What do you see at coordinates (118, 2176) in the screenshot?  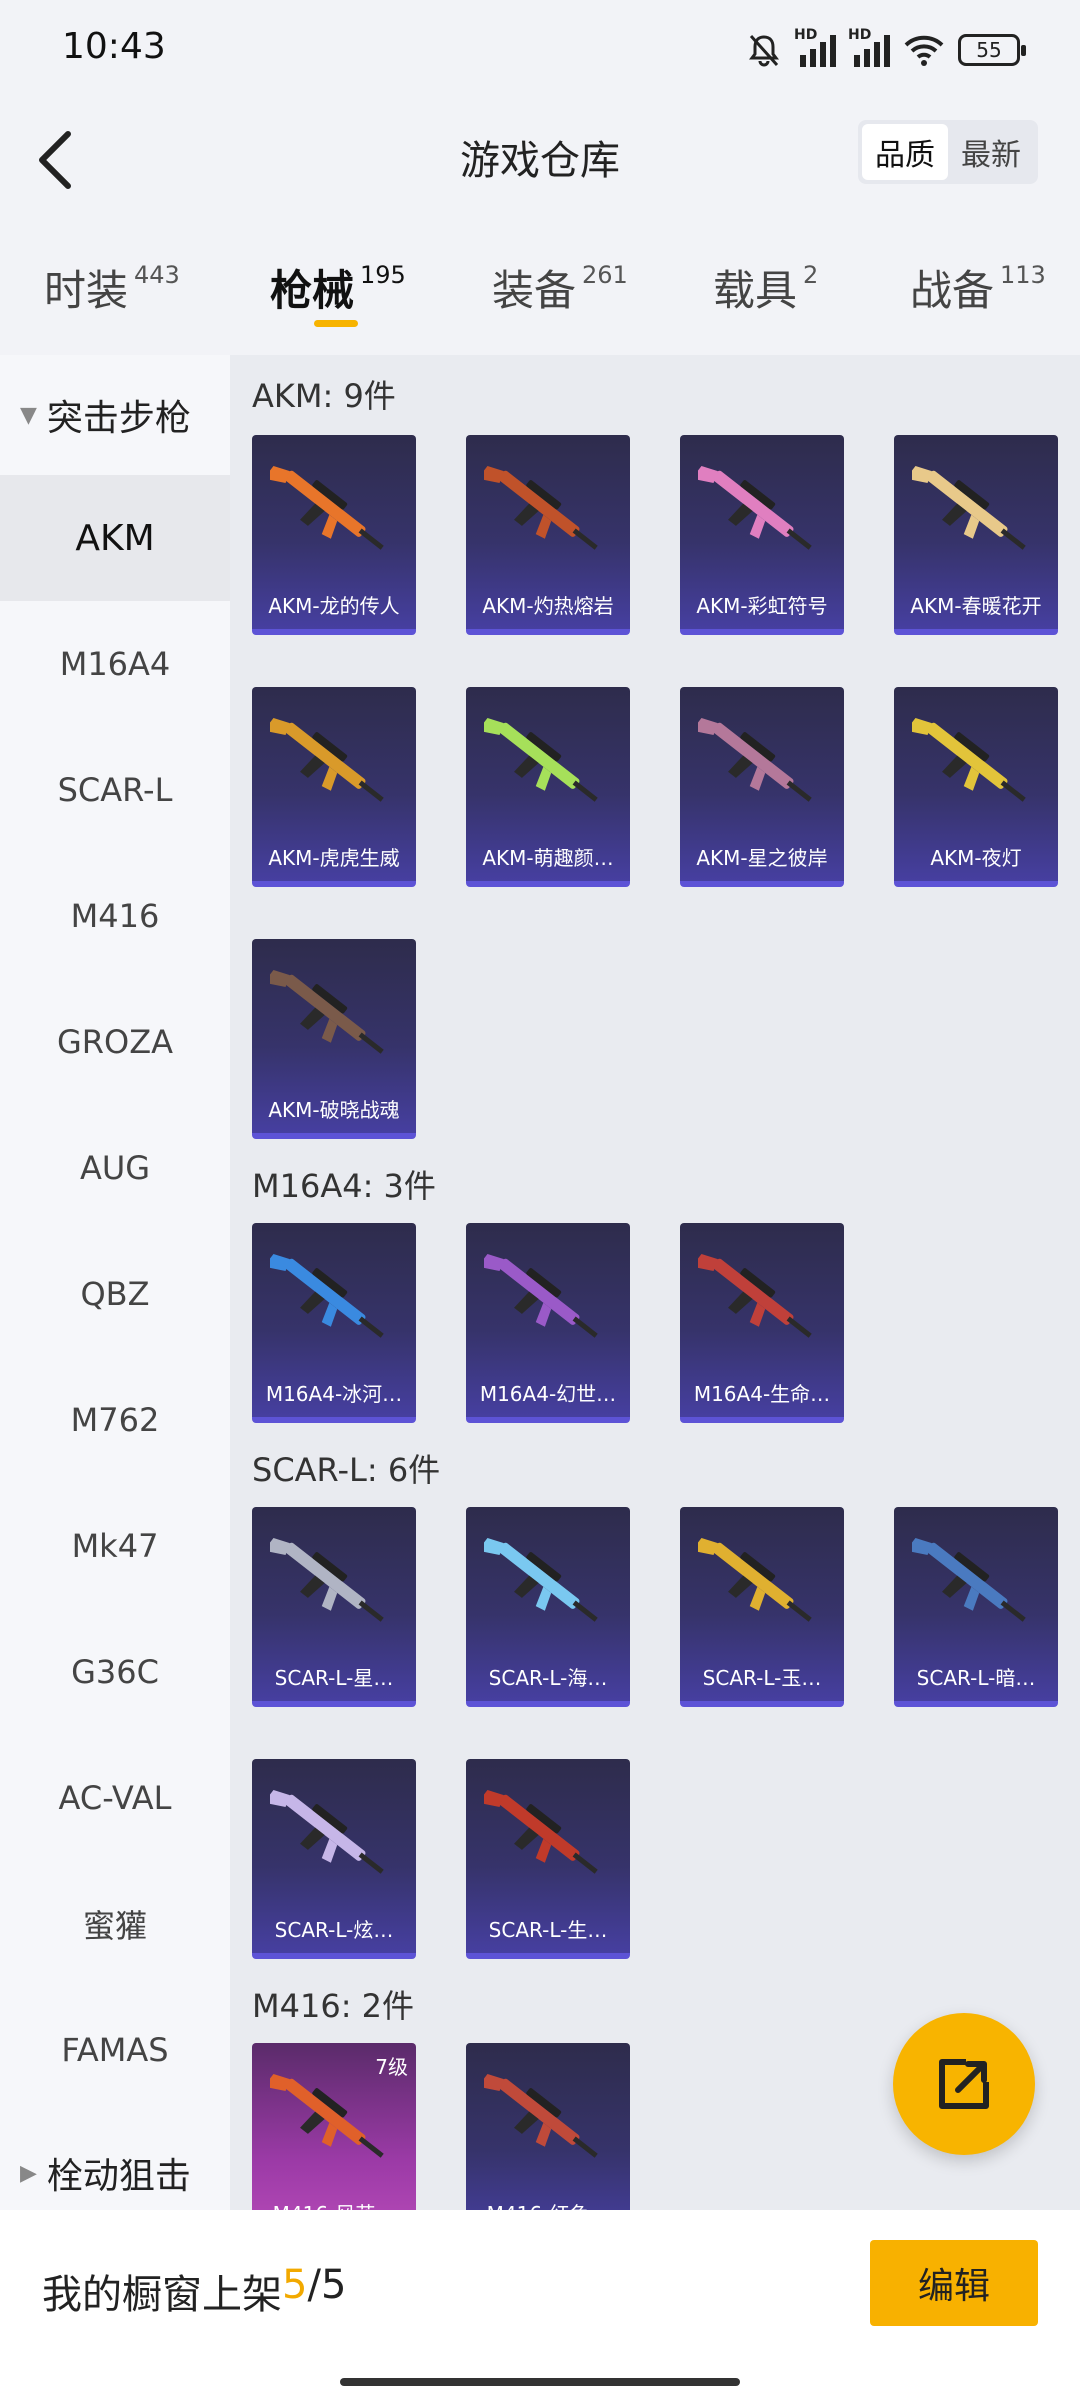 I see `category-label: 栓动狙击` at bounding box center [118, 2176].